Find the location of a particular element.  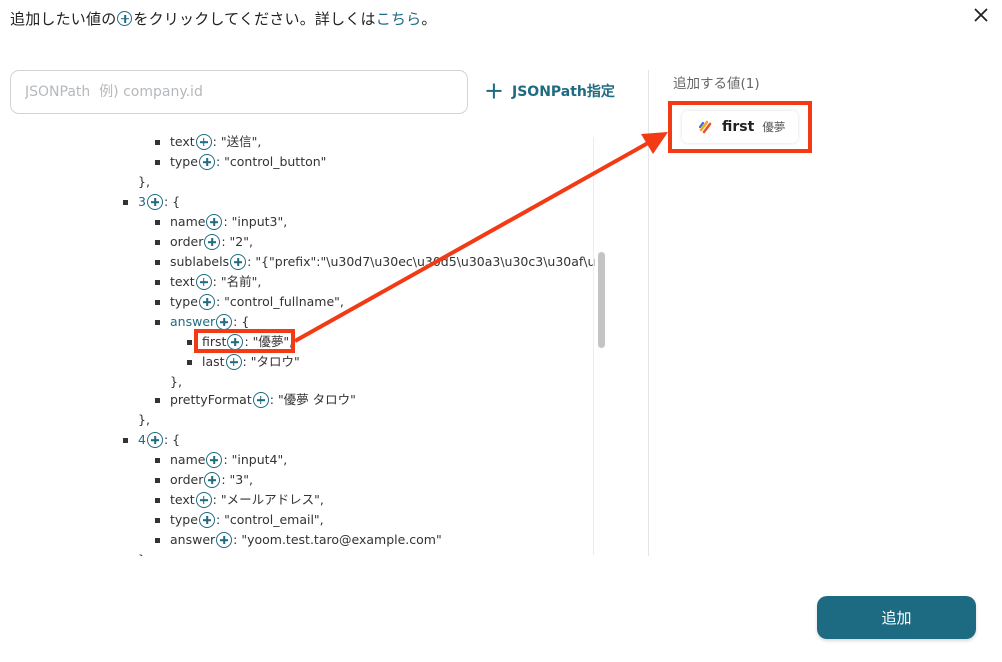

tree-value: "送信", is located at coordinates (241, 141).